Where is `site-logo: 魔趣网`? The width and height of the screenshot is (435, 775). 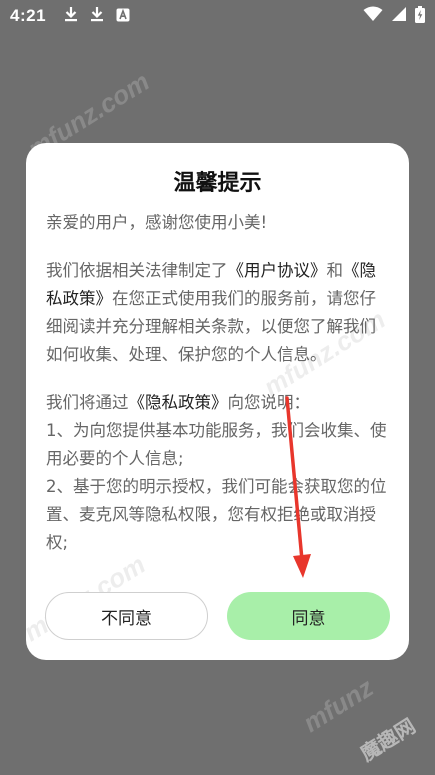
site-logo: 魔趣网 is located at coordinates (387, 738).